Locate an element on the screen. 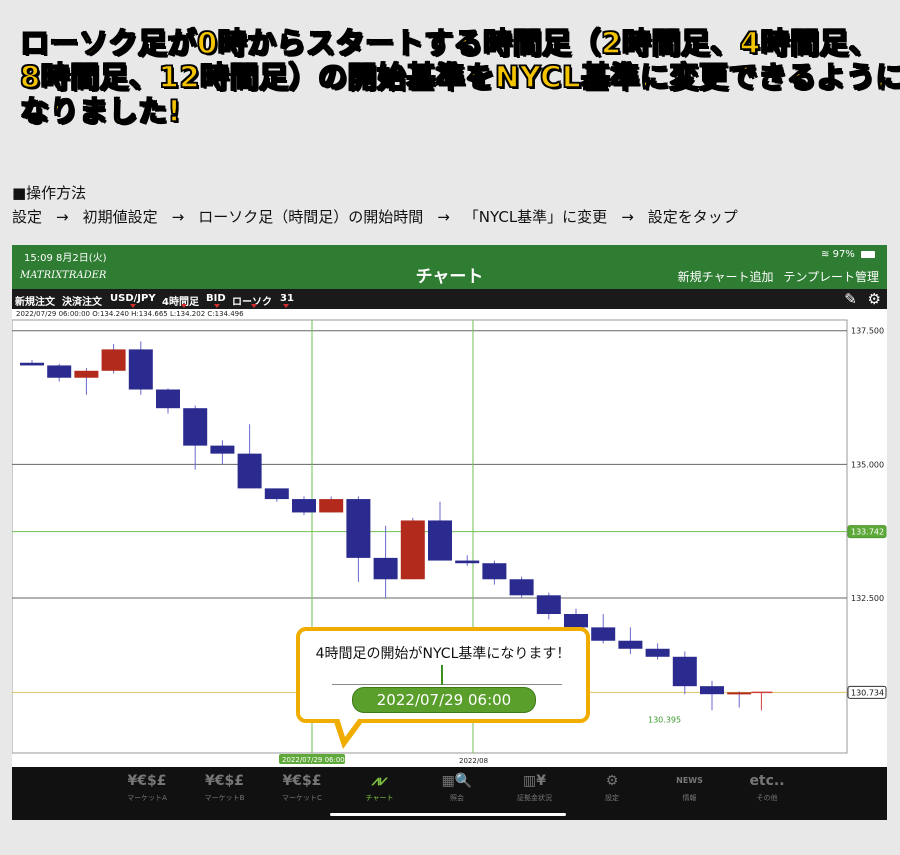  gear-icon: ⚙ is located at coordinates (874, 299).